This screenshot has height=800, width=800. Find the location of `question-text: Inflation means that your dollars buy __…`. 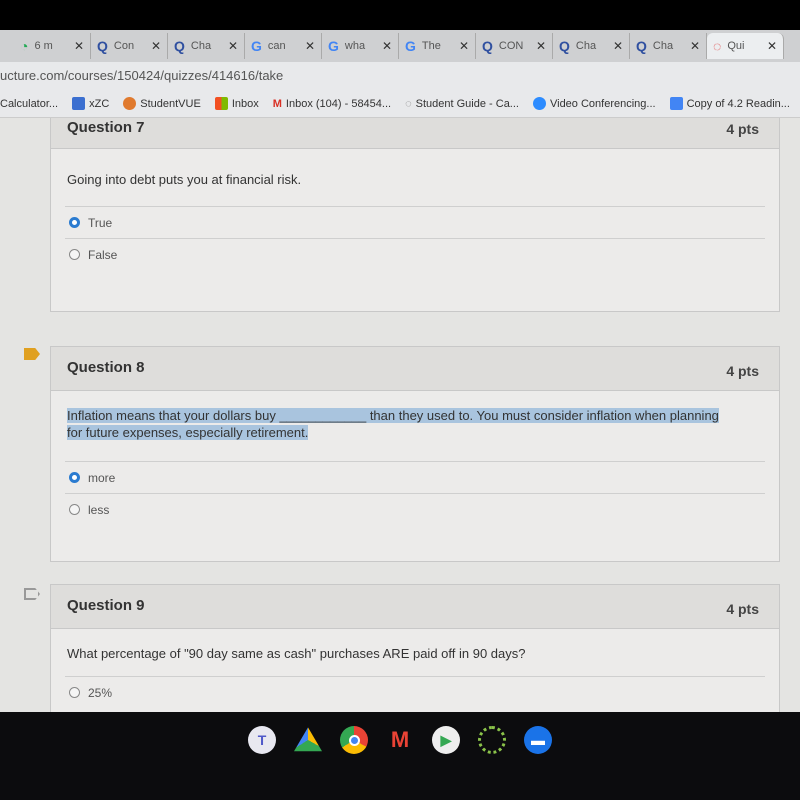

question-text: Inflation means that your dollars buy __… is located at coordinates (393, 424).